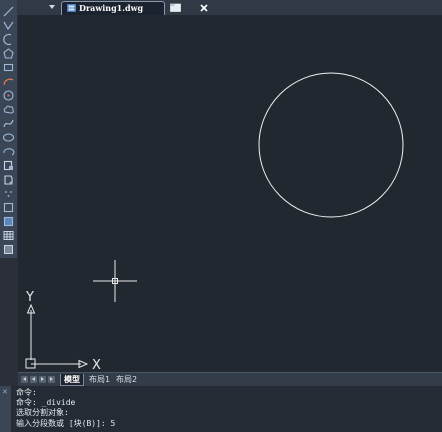  Describe the element at coordinates (8, 151) in the screenshot. I see `ellipse-arc-icon` at that location.